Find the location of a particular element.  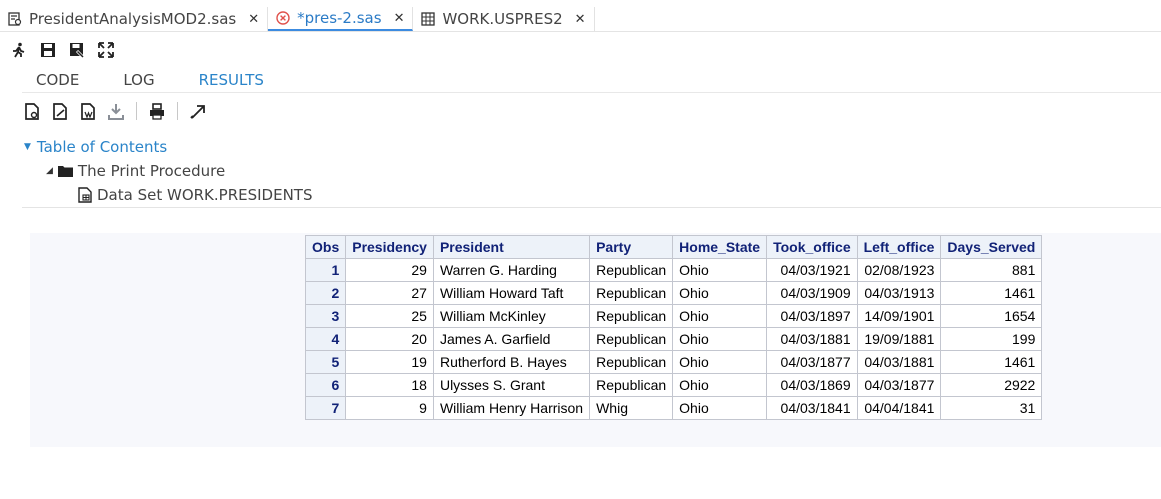

table-cell: 18 is located at coordinates (389, 385).